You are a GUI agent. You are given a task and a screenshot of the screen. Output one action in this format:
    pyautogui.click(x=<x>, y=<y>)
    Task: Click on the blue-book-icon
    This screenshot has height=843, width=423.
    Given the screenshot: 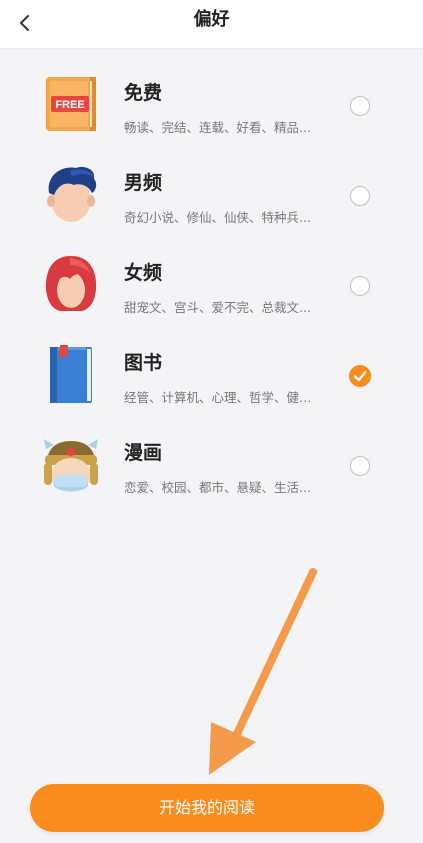 What is the action you would take?
    pyautogui.click(x=71, y=374)
    